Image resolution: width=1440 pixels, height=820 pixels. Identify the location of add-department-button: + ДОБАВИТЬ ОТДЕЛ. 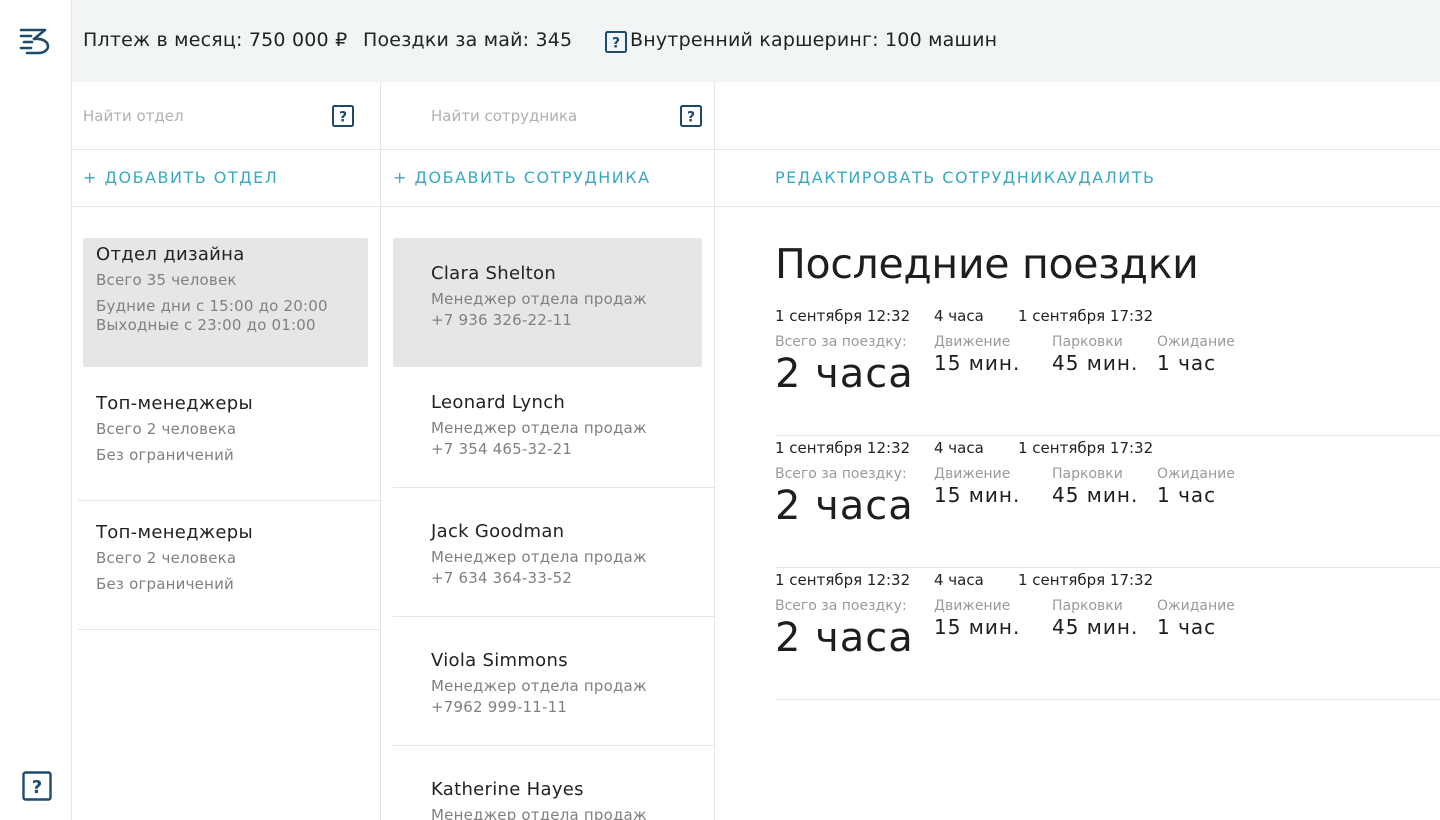
(180, 177).